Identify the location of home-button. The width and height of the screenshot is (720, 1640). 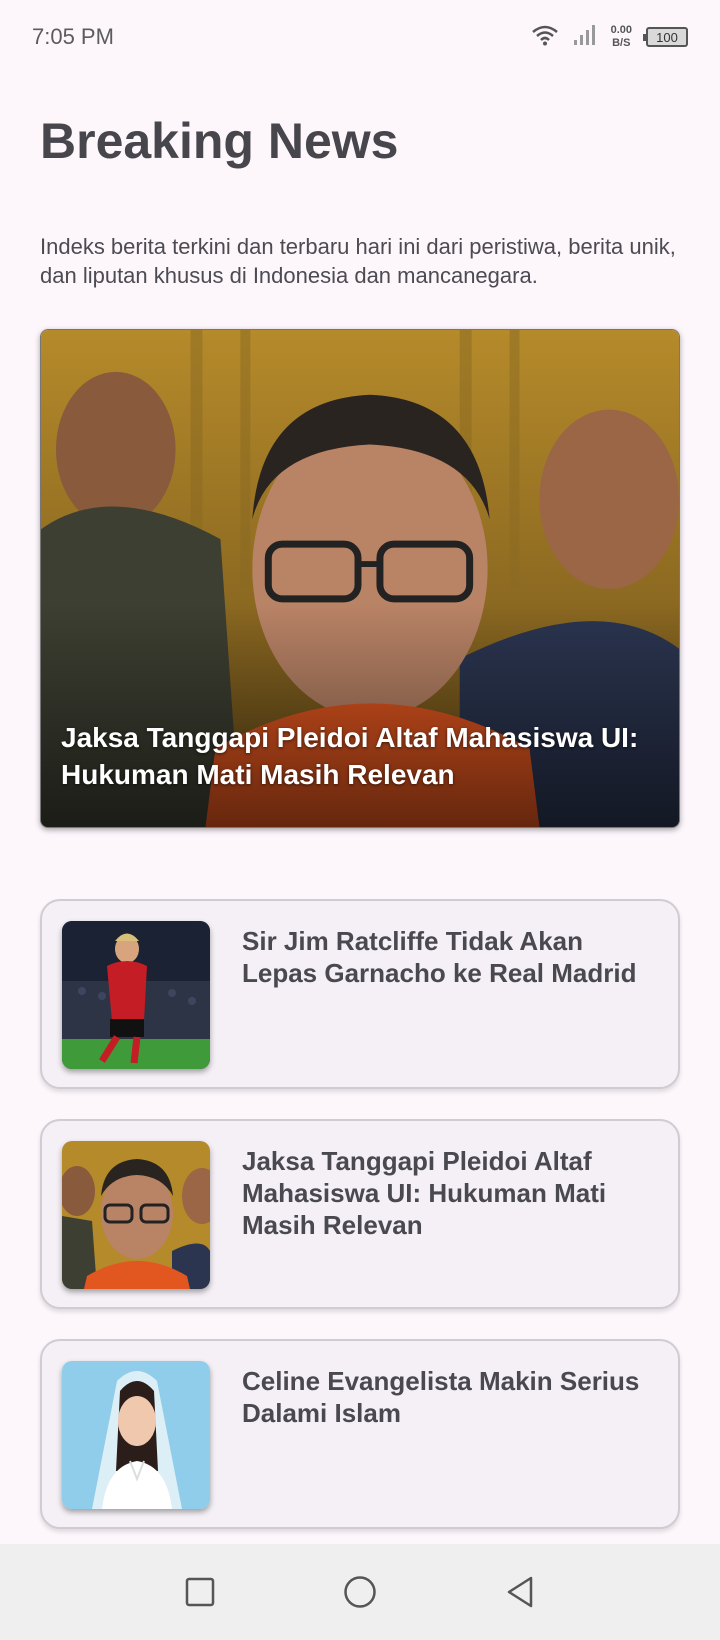
(360, 1592).